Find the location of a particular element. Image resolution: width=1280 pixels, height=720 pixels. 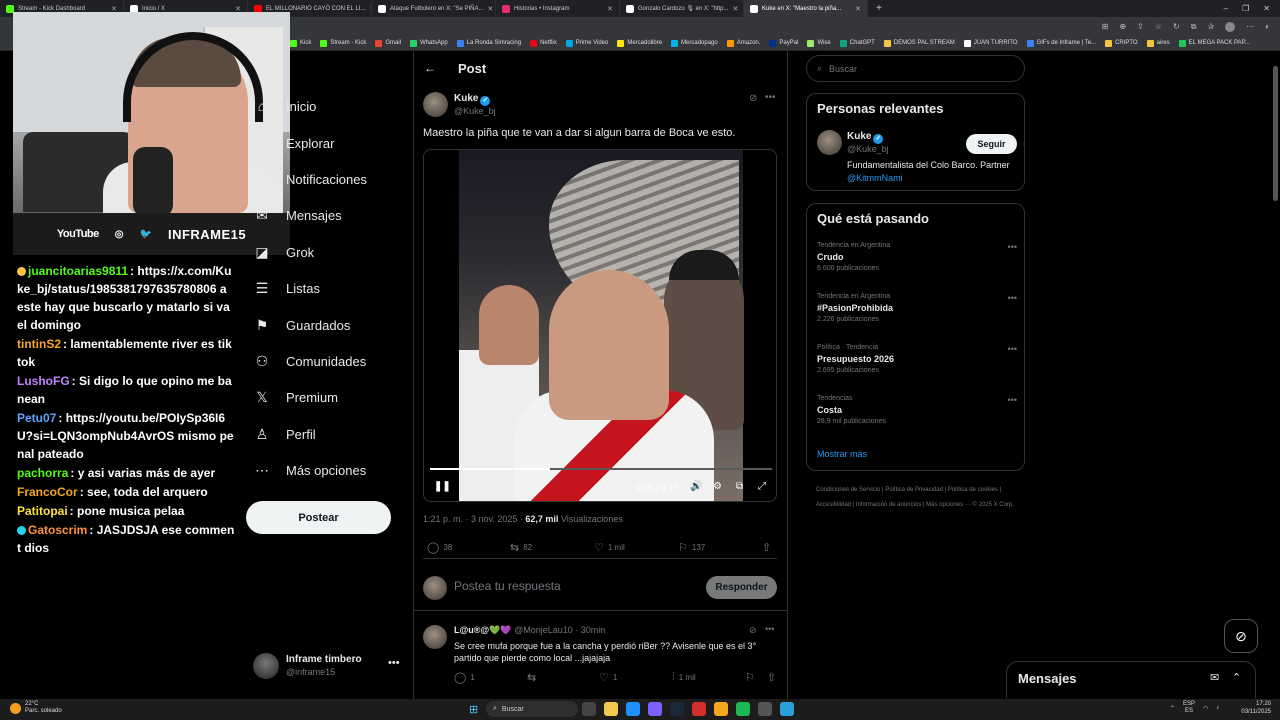

messages-drawer: Mensajes ✉ ⌃ is located at coordinates (1131, 679).